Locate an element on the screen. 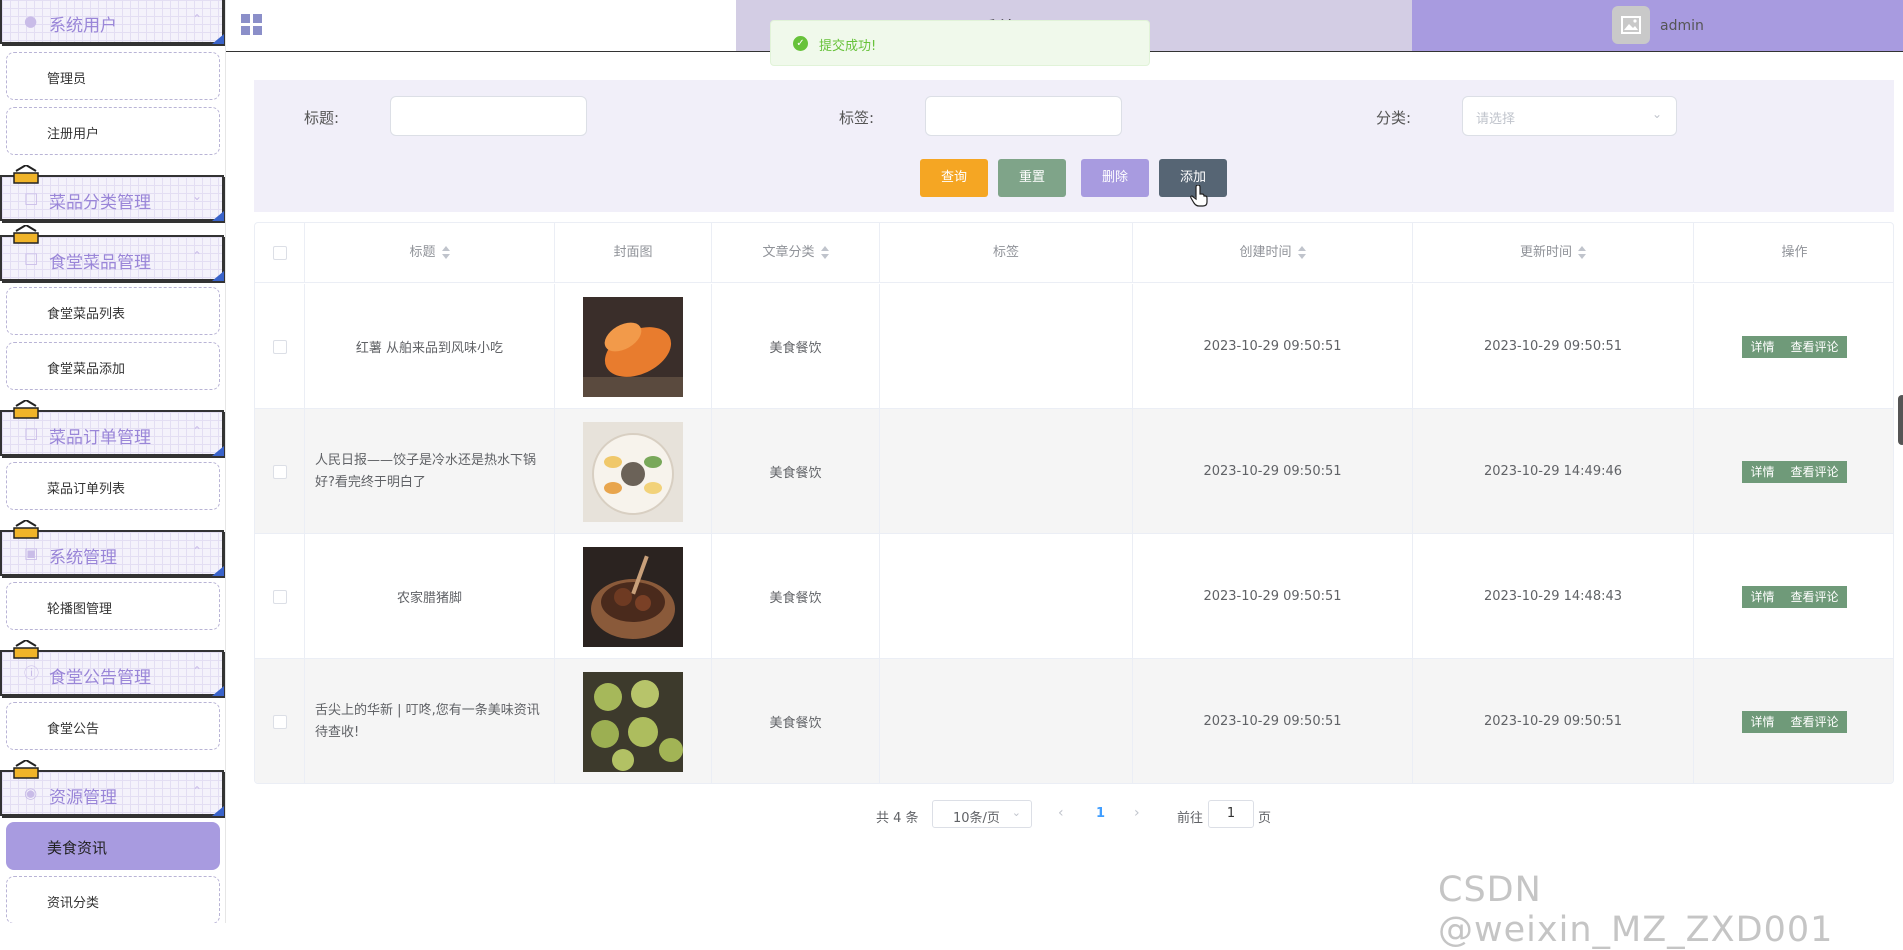 The width and height of the screenshot is (1903, 950). column-header-title: 标题 is located at coordinates (430, 253).